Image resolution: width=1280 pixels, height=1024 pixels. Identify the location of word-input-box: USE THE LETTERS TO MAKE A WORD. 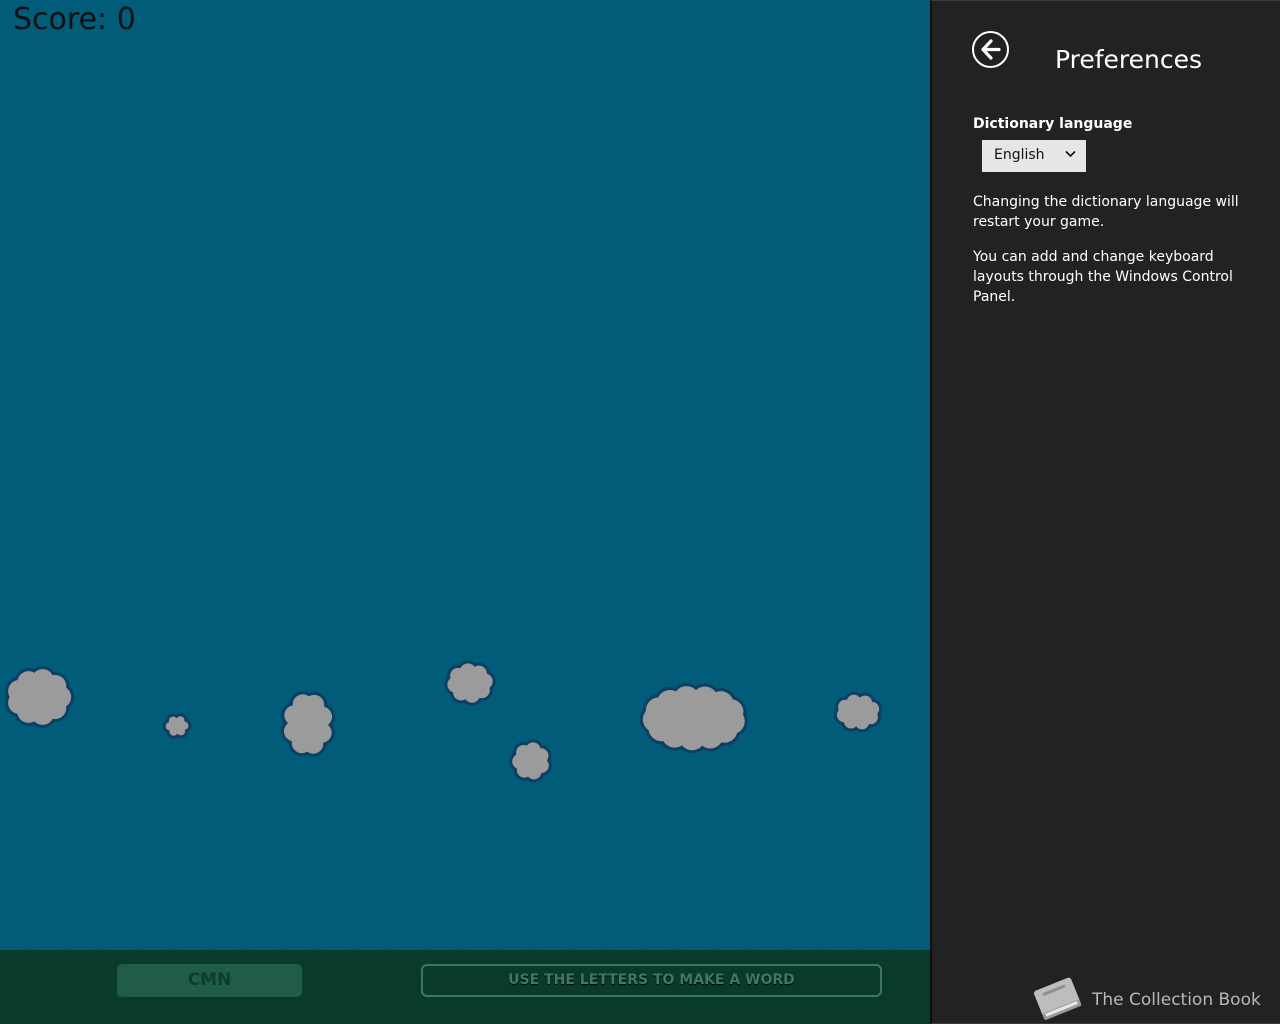
(651, 980).